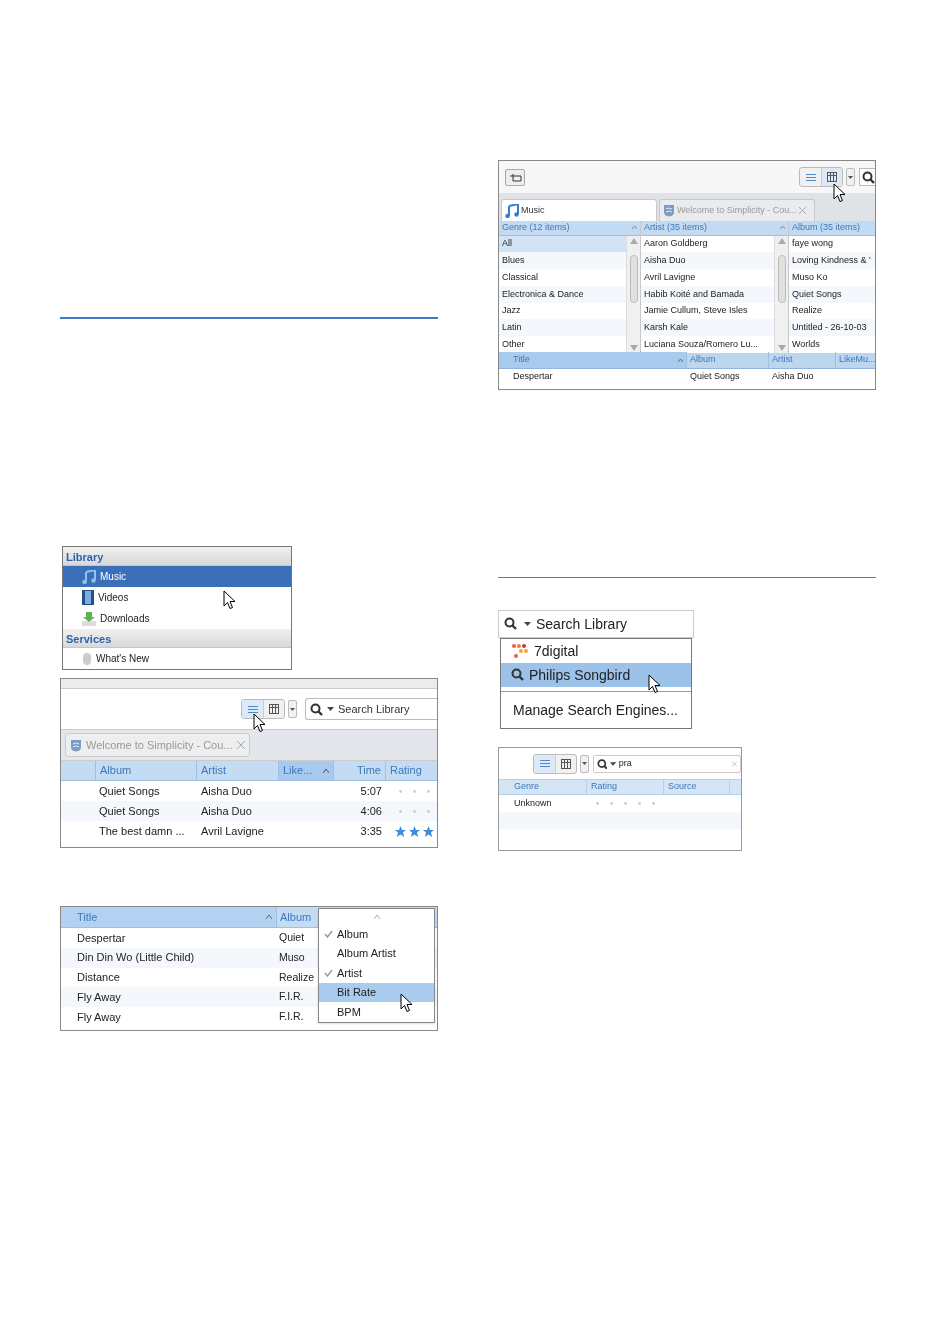 Image resolution: width=936 pixels, height=1324 pixels. What do you see at coordinates (177, 576) in the screenshot?
I see `sidebar-item: Music` at bounding box center [177, 576].